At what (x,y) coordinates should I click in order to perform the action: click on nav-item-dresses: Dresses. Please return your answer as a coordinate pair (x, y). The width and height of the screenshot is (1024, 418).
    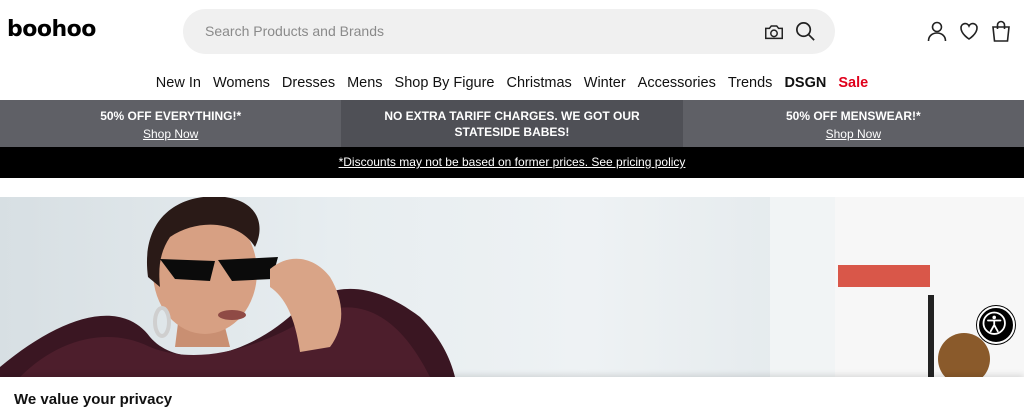
    Looking at the image, I should click on (308, 84).